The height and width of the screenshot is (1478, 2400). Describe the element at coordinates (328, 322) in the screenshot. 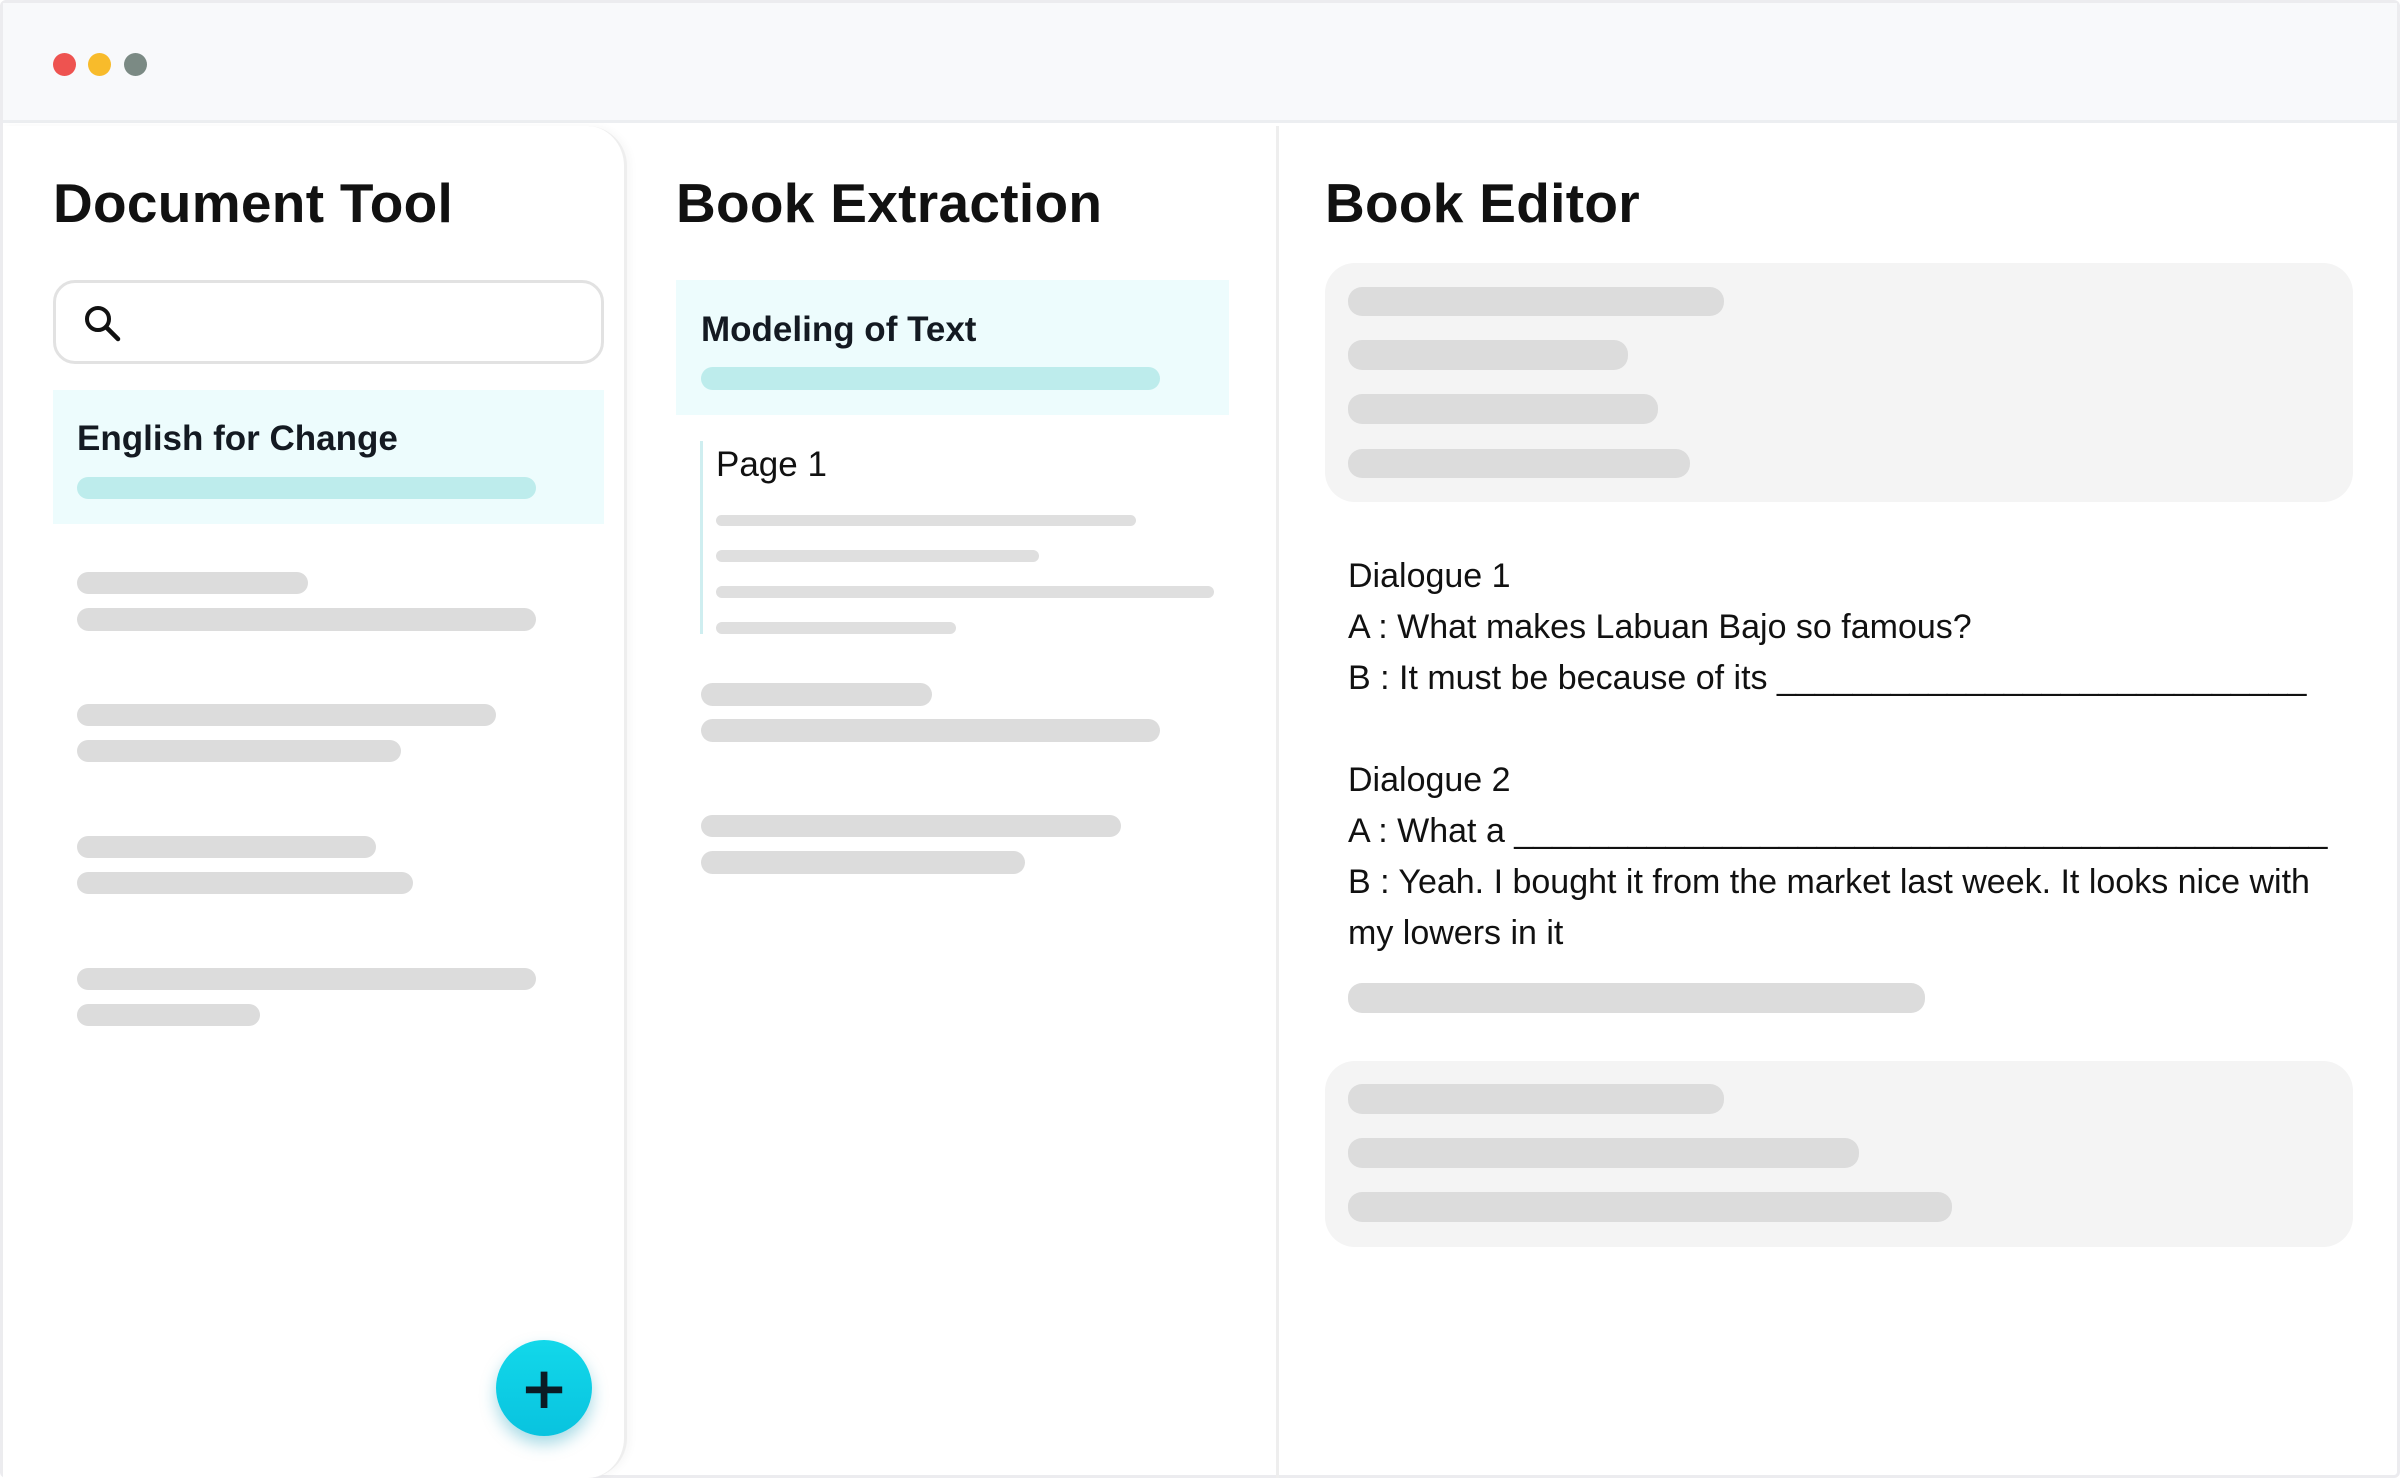

I see `search-input` at that location.